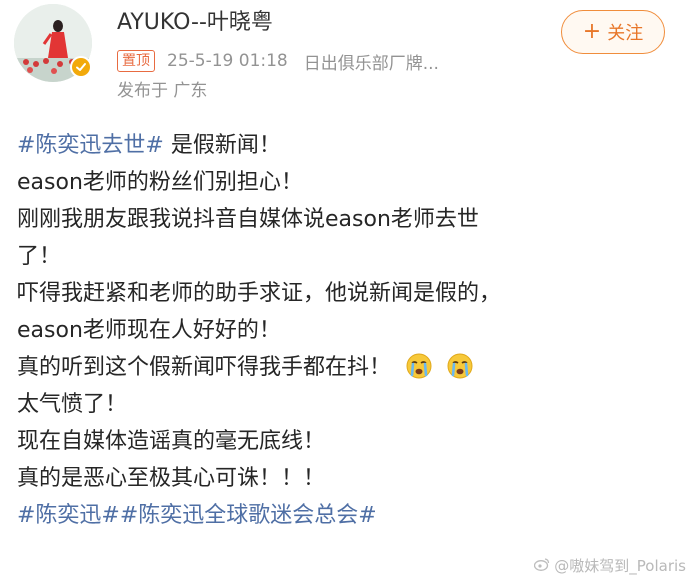  What do you see at coordinates (259, 293) in the screenshot?
I see `post-line: 吓得我赶紧和老师的助手求证，他说新闻是假的，` at bounding box center [259, 293].